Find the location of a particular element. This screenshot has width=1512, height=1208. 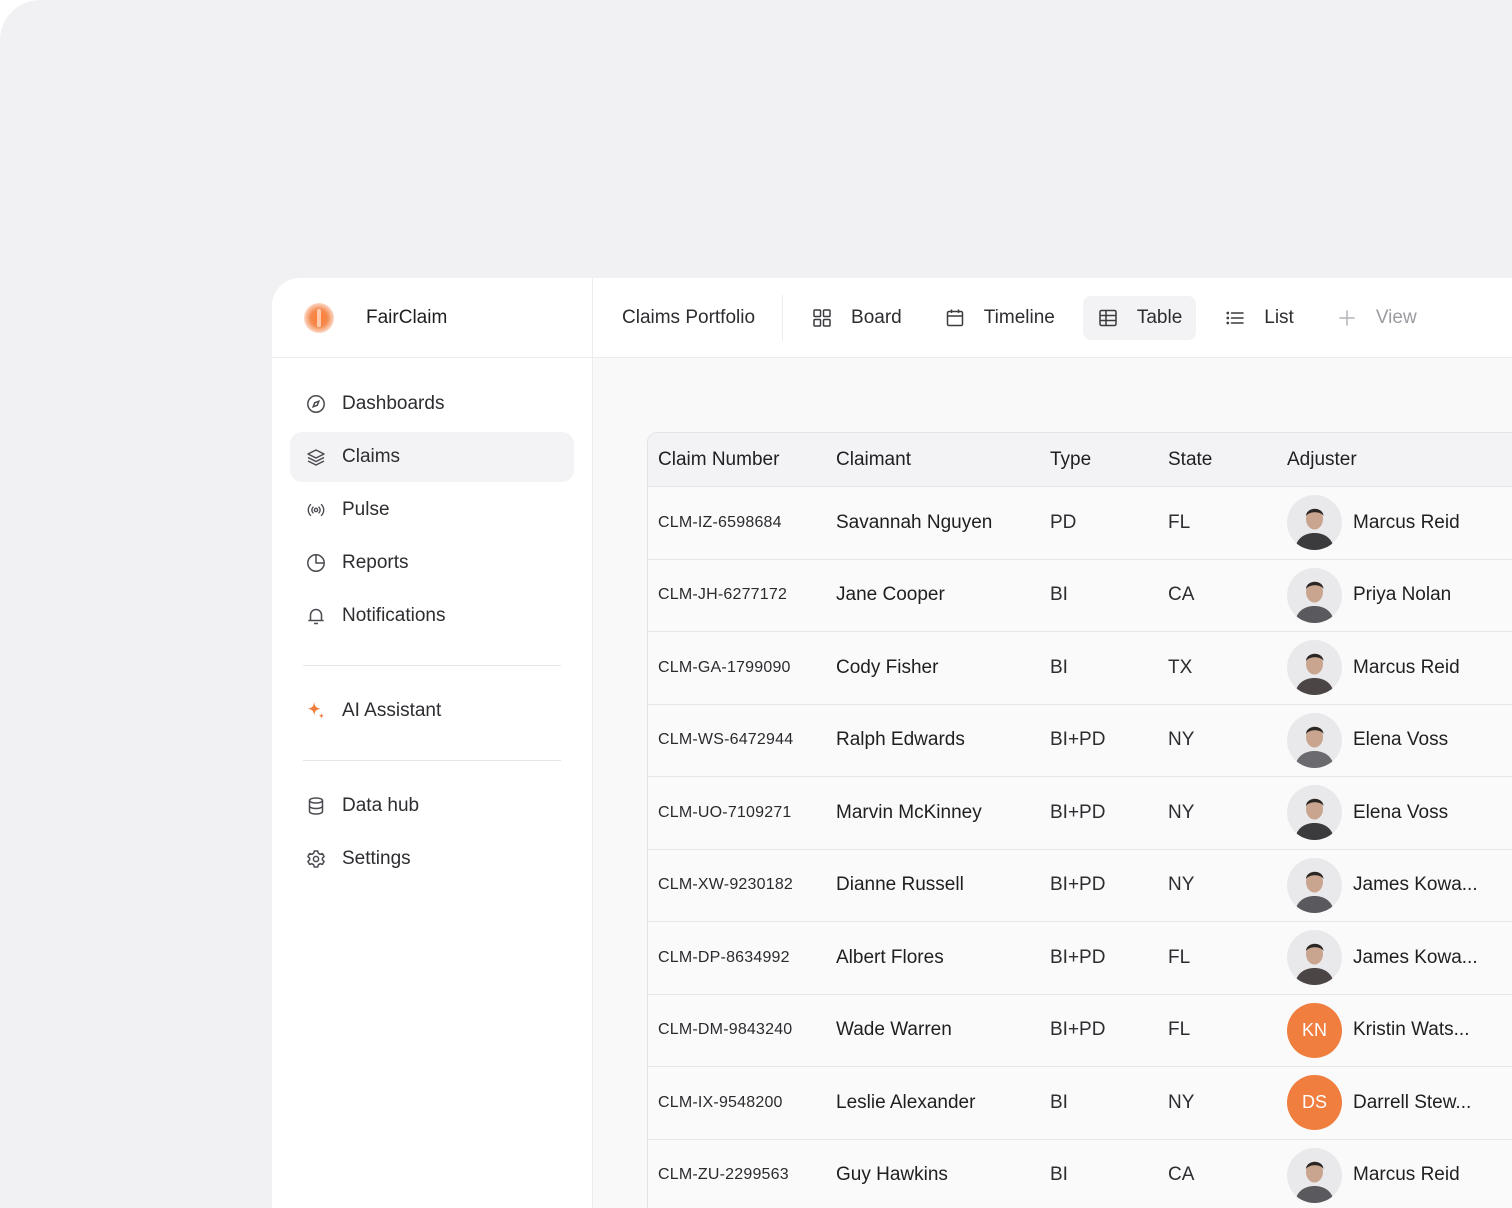

claim-number-cell: CLM-XW-9230182 is located at coordinates (726, 885).